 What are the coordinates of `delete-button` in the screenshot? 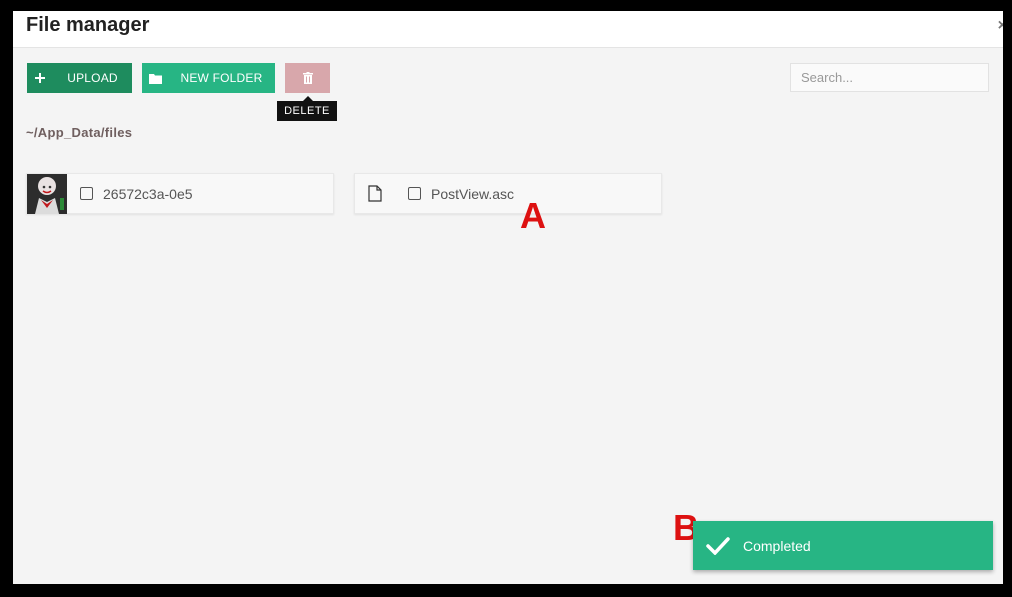 It's located at (307, 78).